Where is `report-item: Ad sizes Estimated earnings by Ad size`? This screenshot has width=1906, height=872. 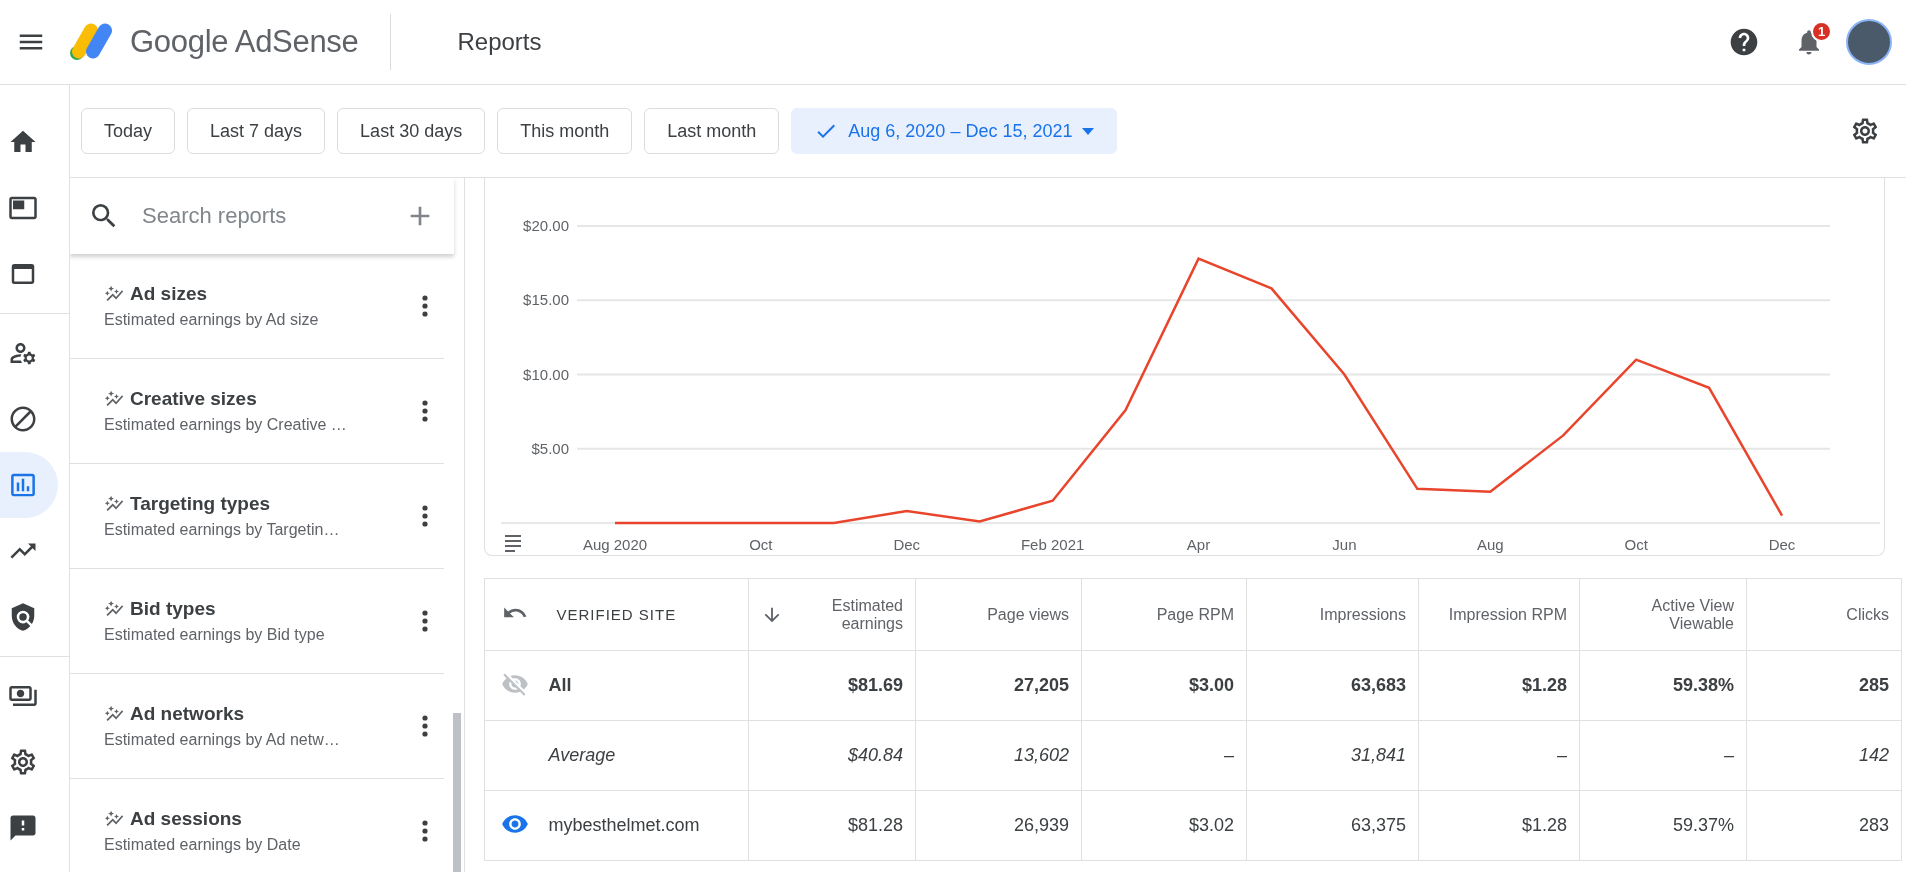
report-item: Ad sizes Estimated earnings by Ad size is located at coordinates (257, 306).